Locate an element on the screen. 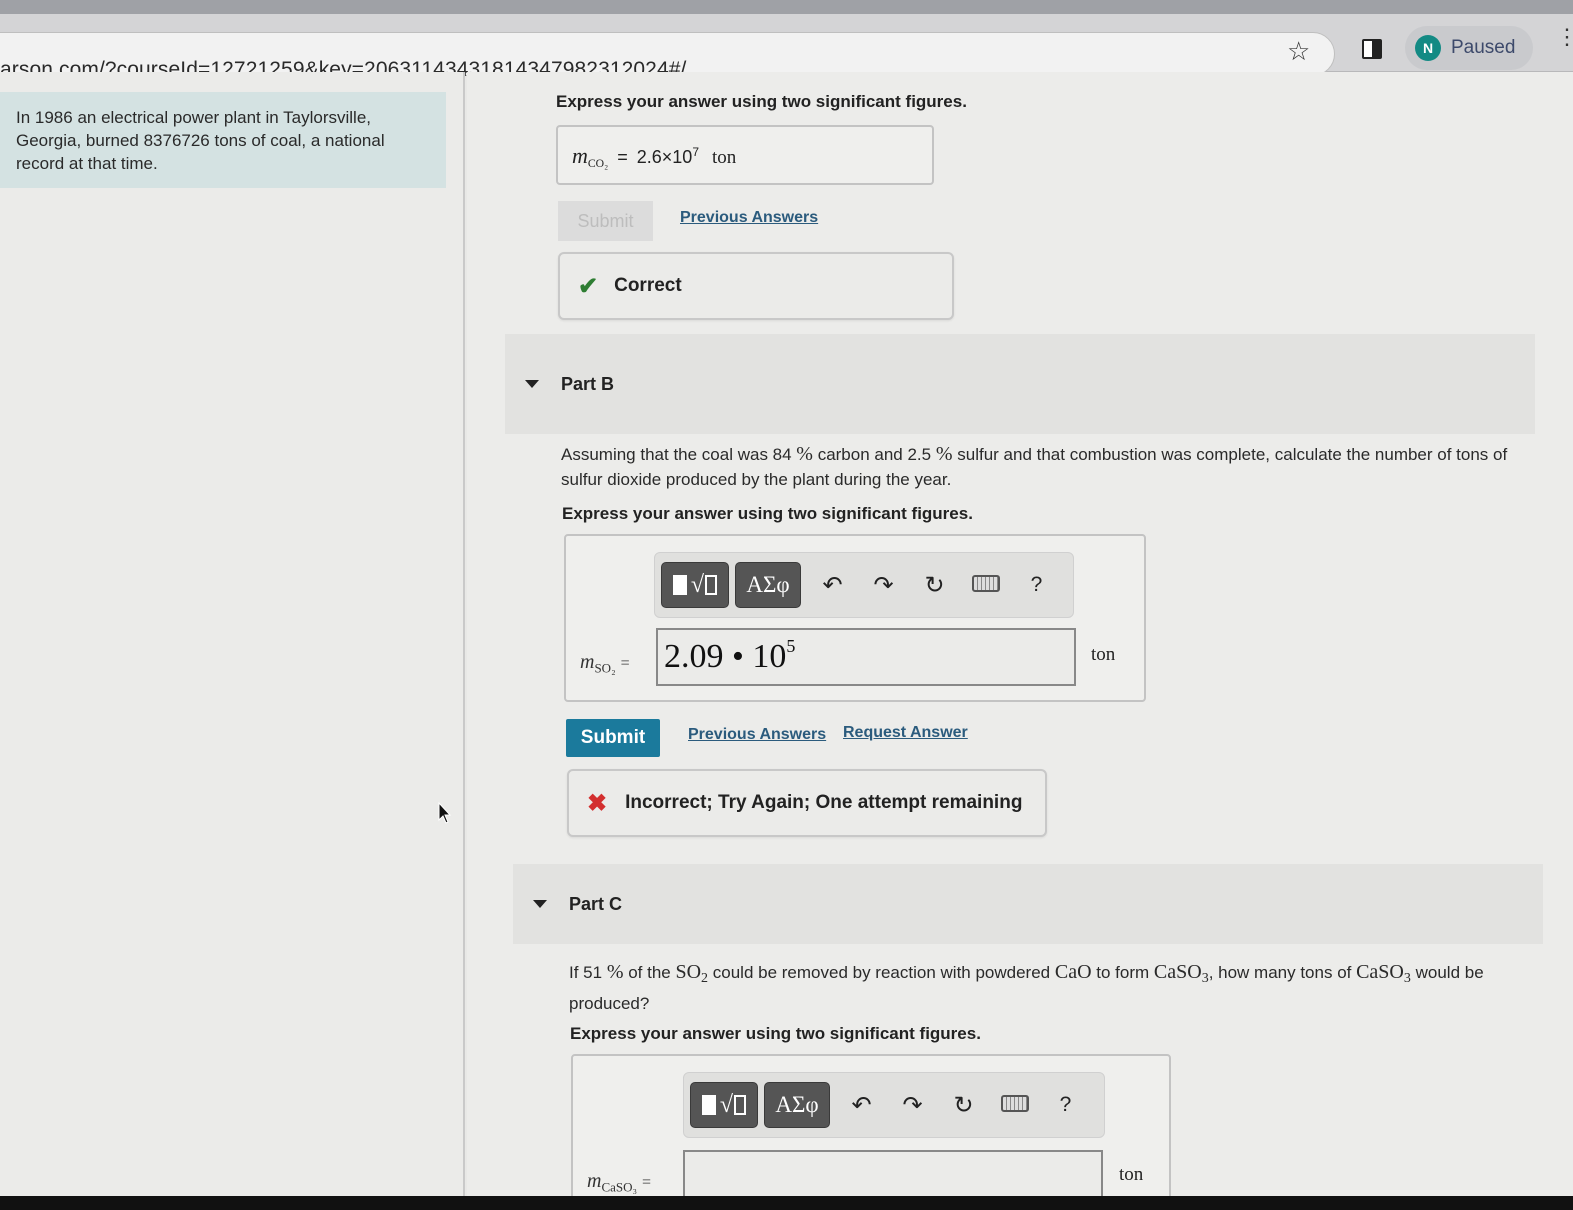  side-panel-icon is located at coordinates (1372, 49).